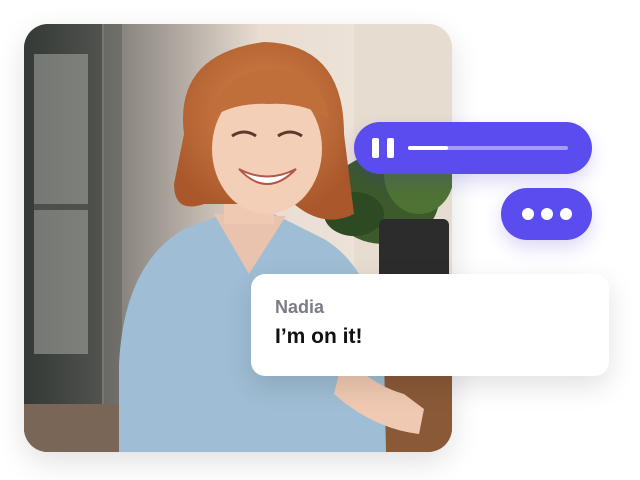 This screenshot has height=480, width=640. What do you see at coordinates (430, 325) in the screenshot?
I see `message-bubble: Nadia I’m on it!` at bounding box center [430, 325].